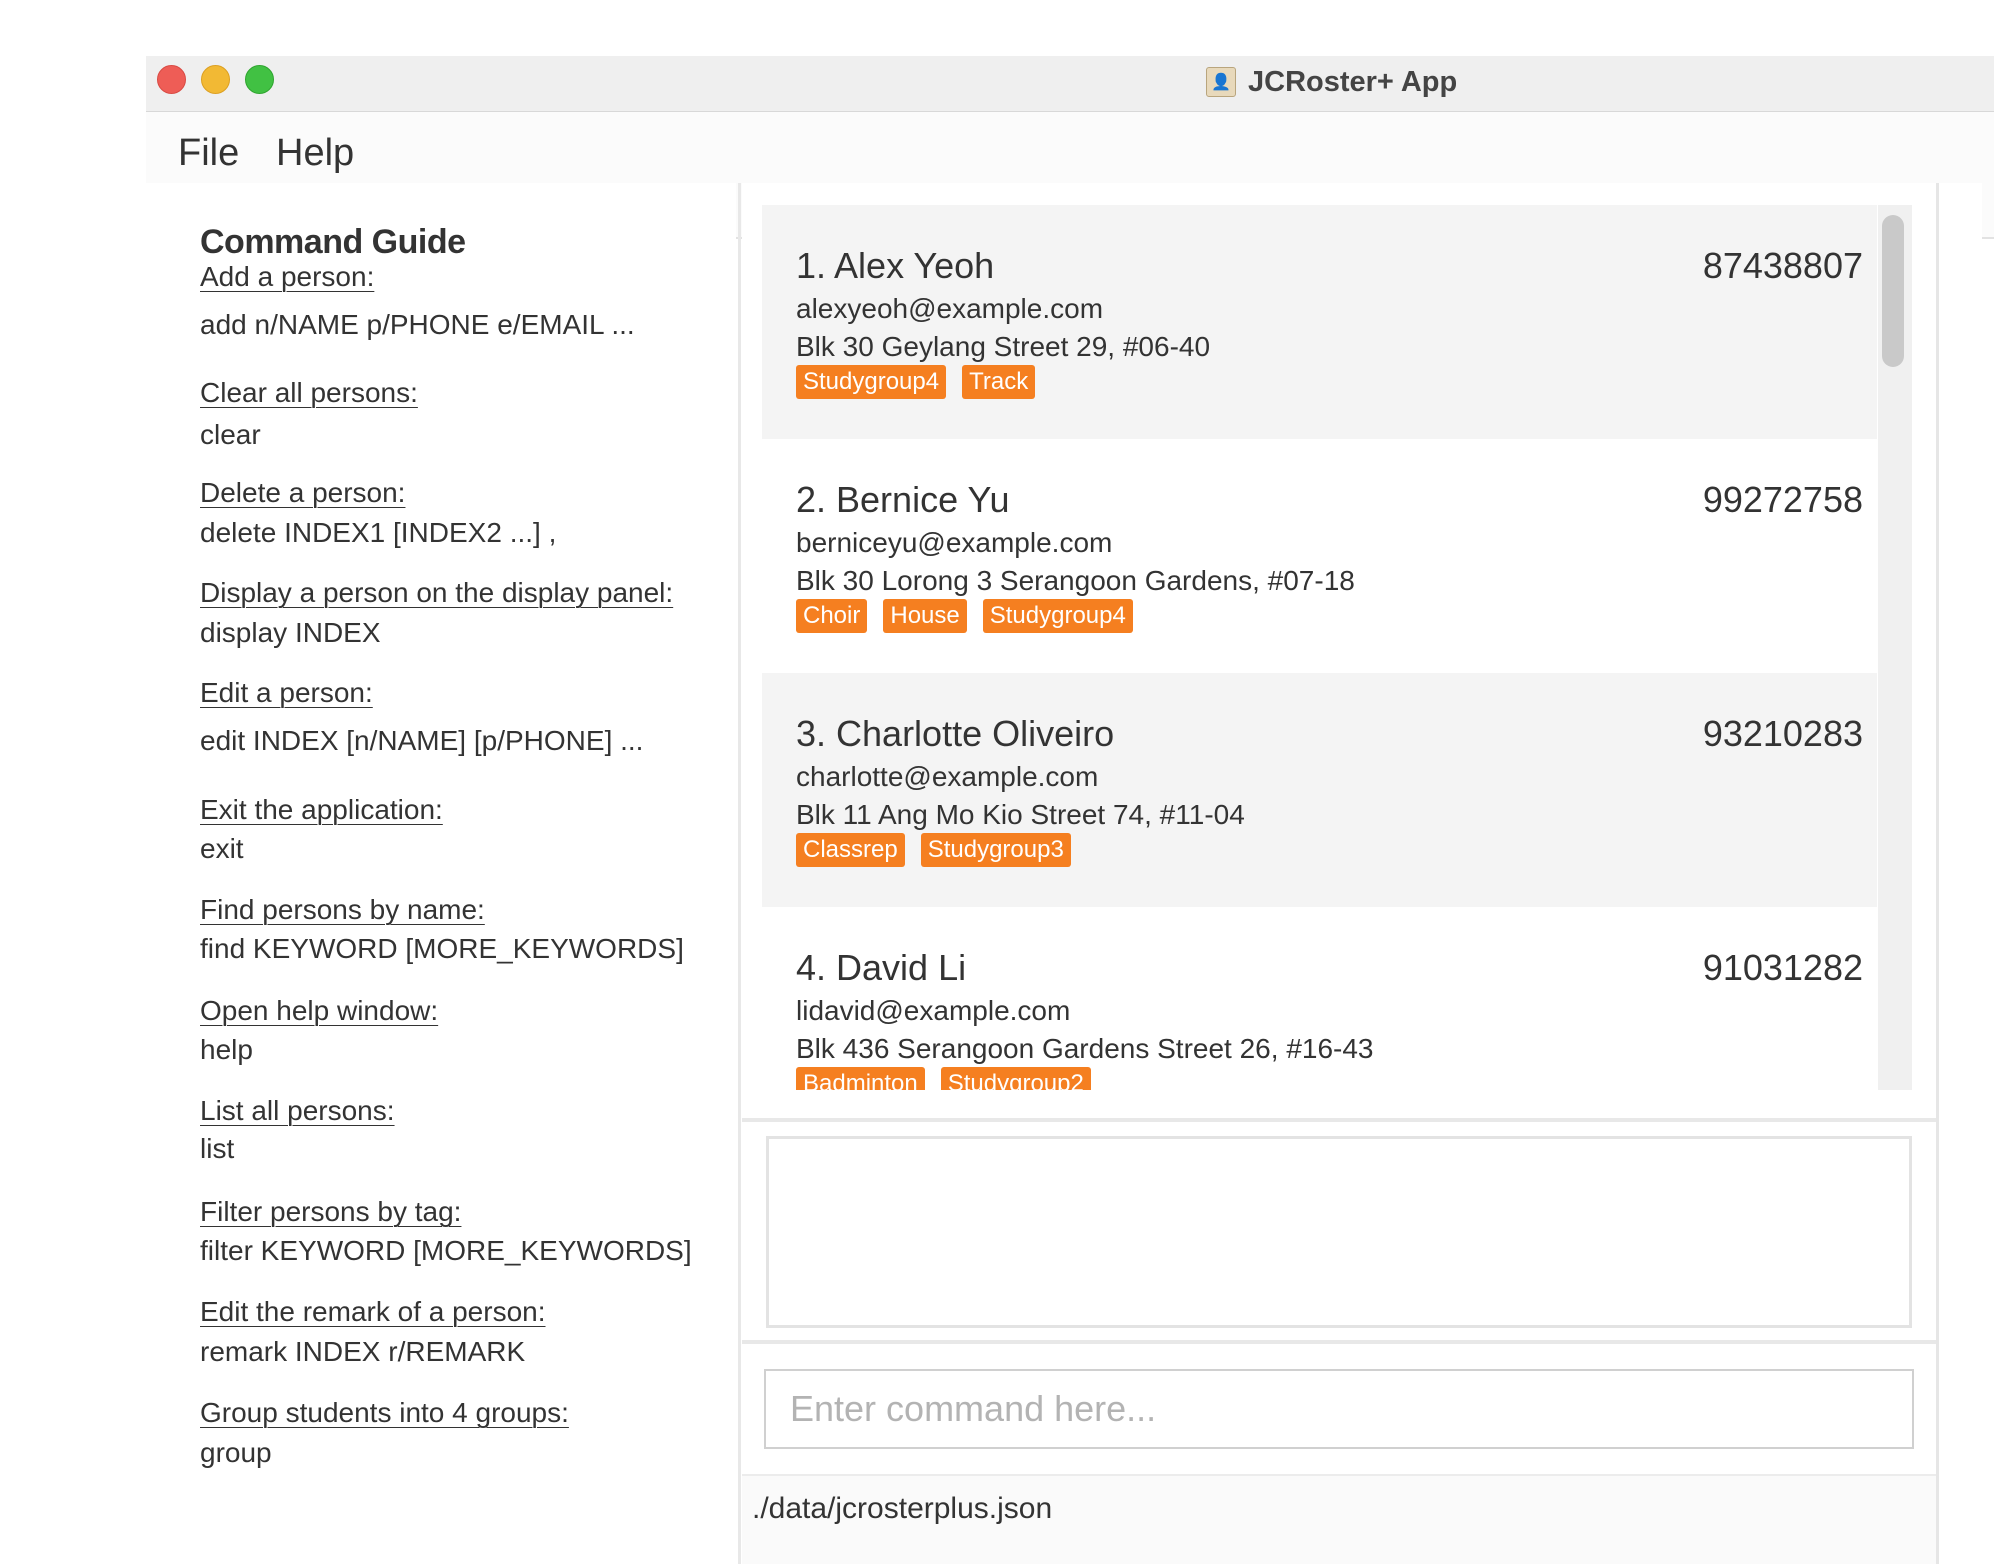 The image size is (1994, 1564). Describe the element at coordinates (315, 153) in the screenshot. I see `menu-help: Help` at that location.